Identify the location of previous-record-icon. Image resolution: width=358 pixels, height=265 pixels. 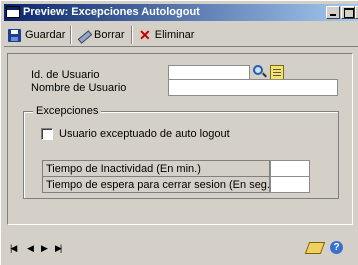
(30, 248).